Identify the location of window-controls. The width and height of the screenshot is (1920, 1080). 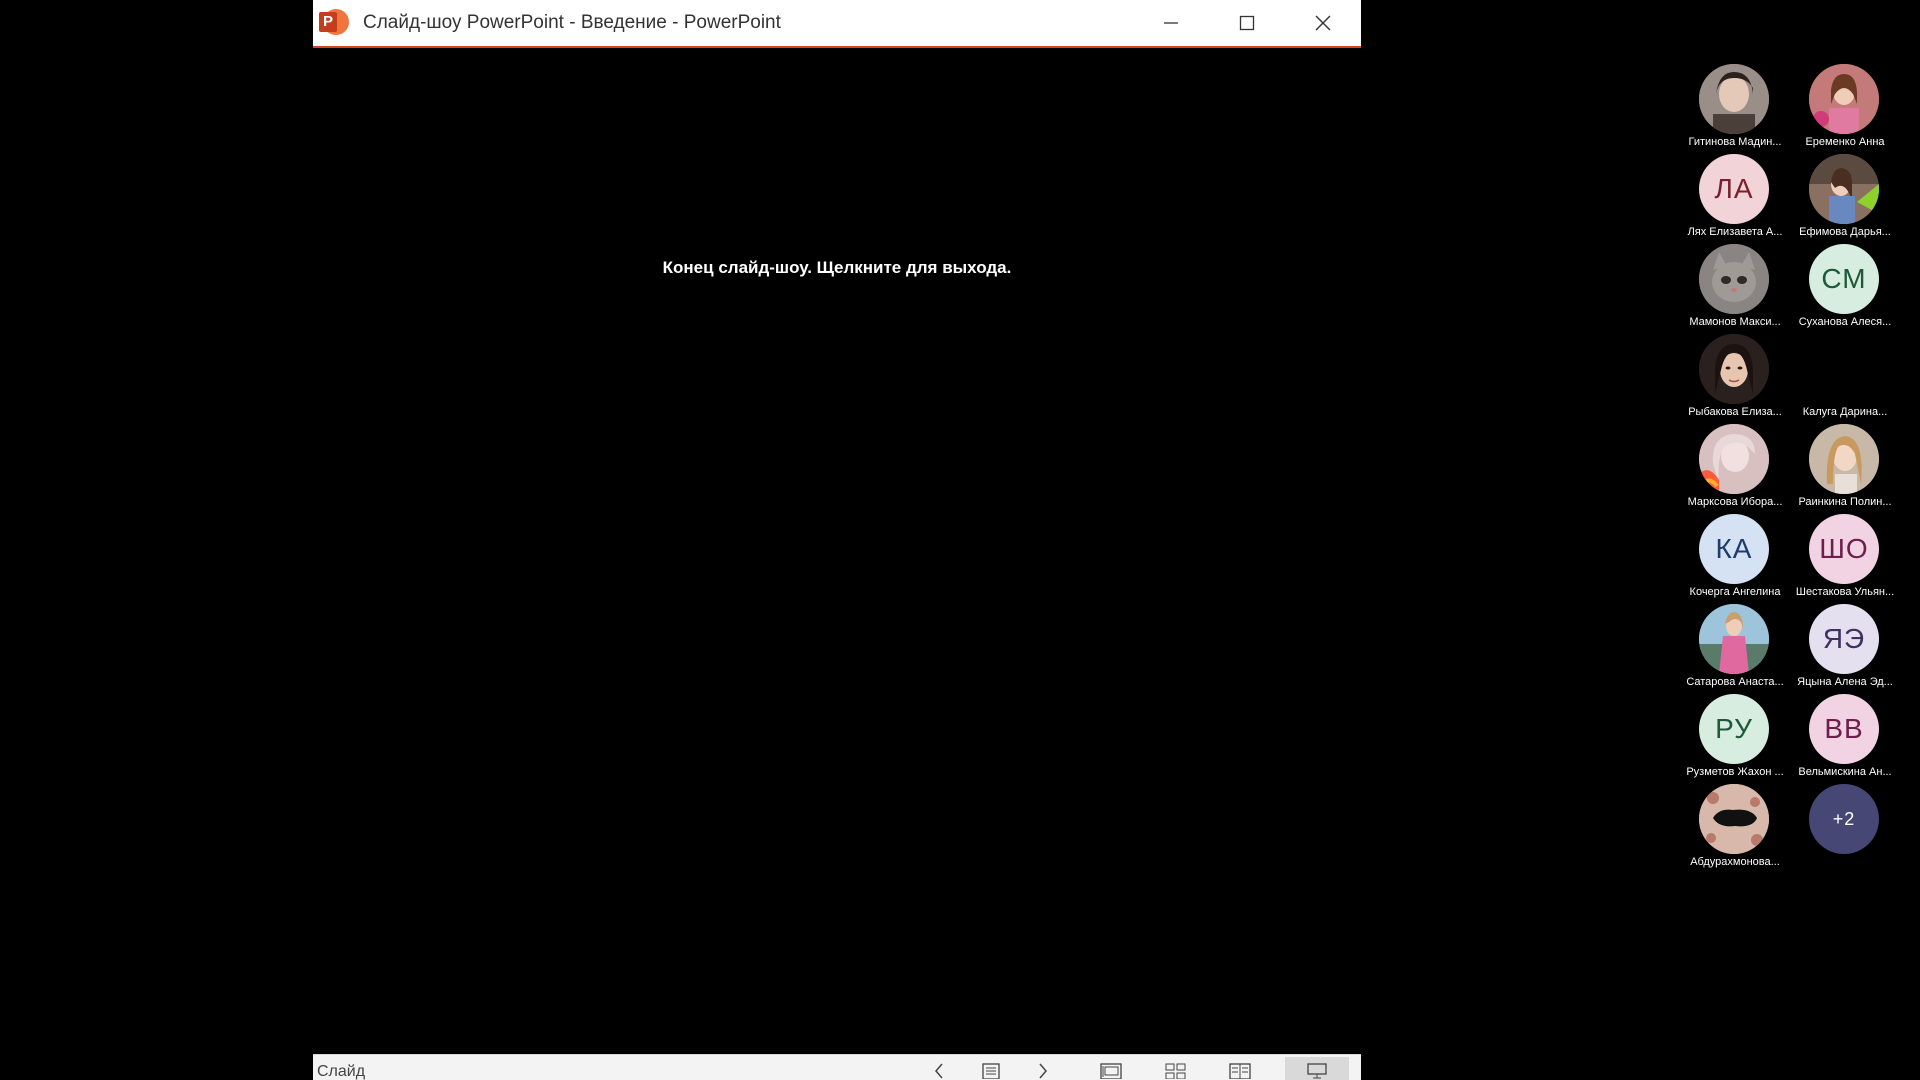
(1247, 23).